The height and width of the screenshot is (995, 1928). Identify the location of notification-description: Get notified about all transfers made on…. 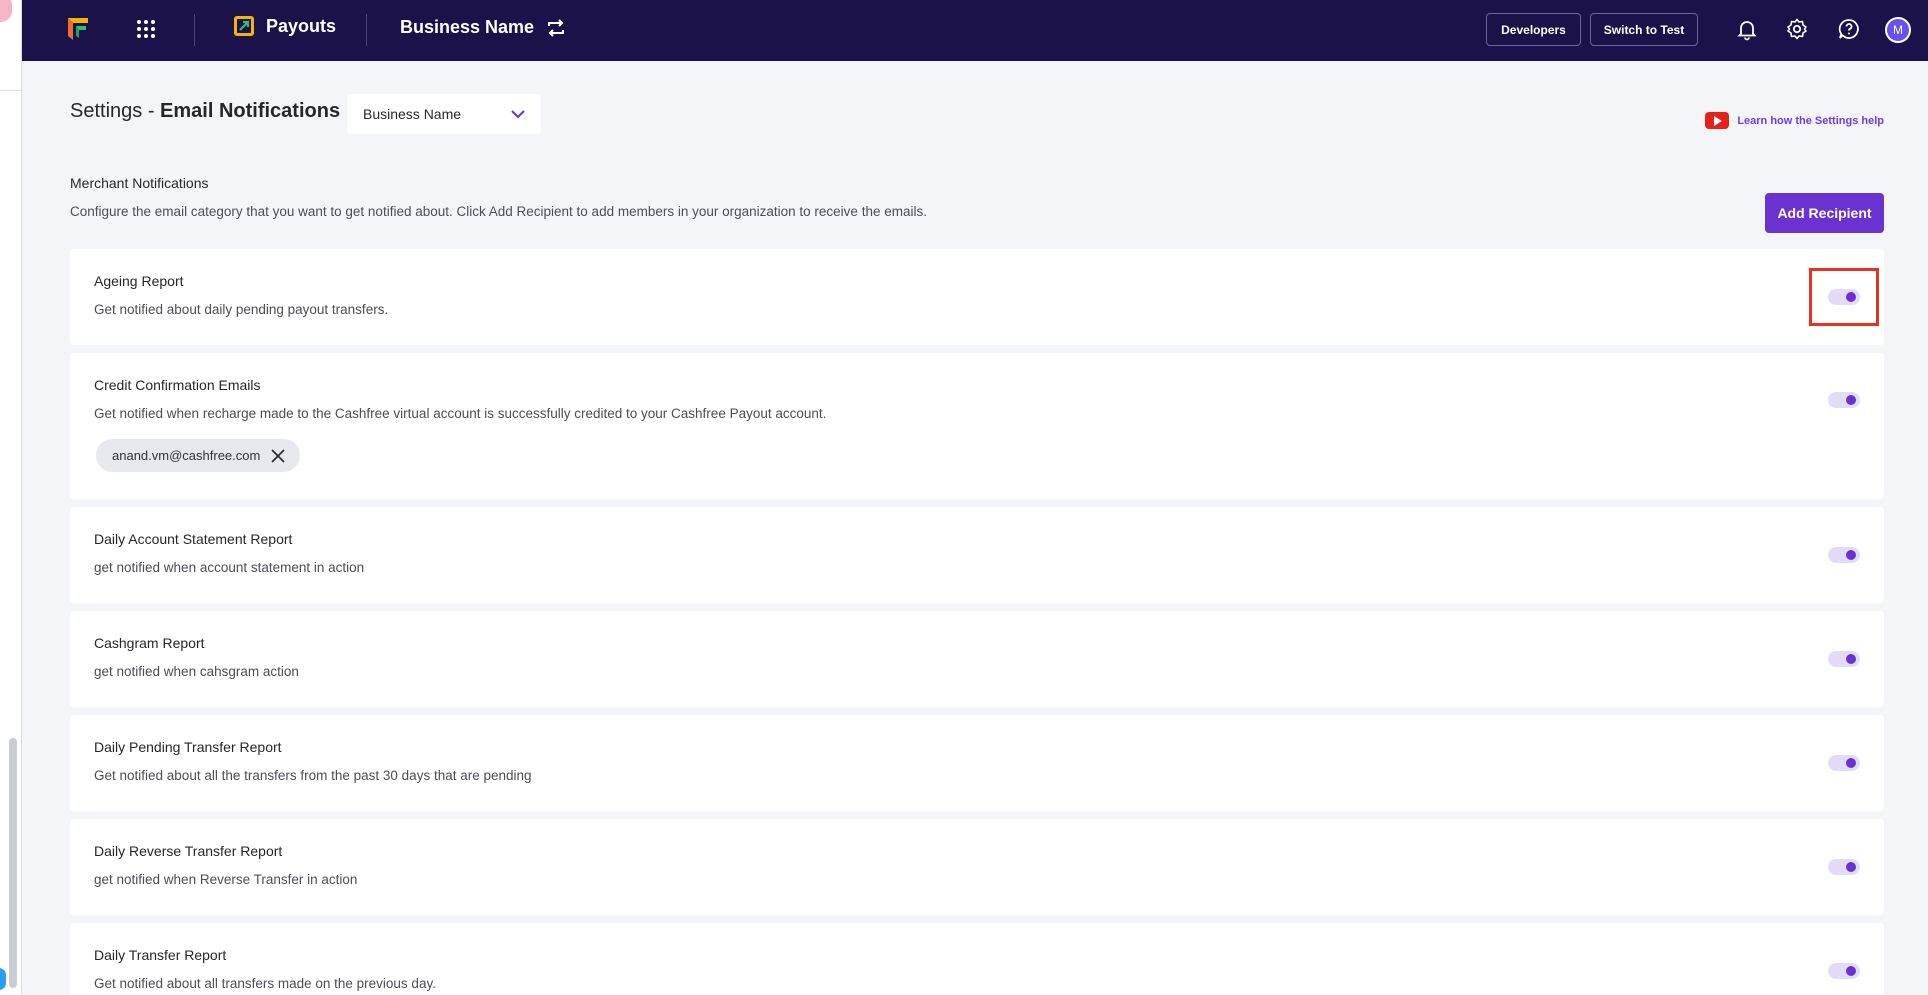
(265, 983).